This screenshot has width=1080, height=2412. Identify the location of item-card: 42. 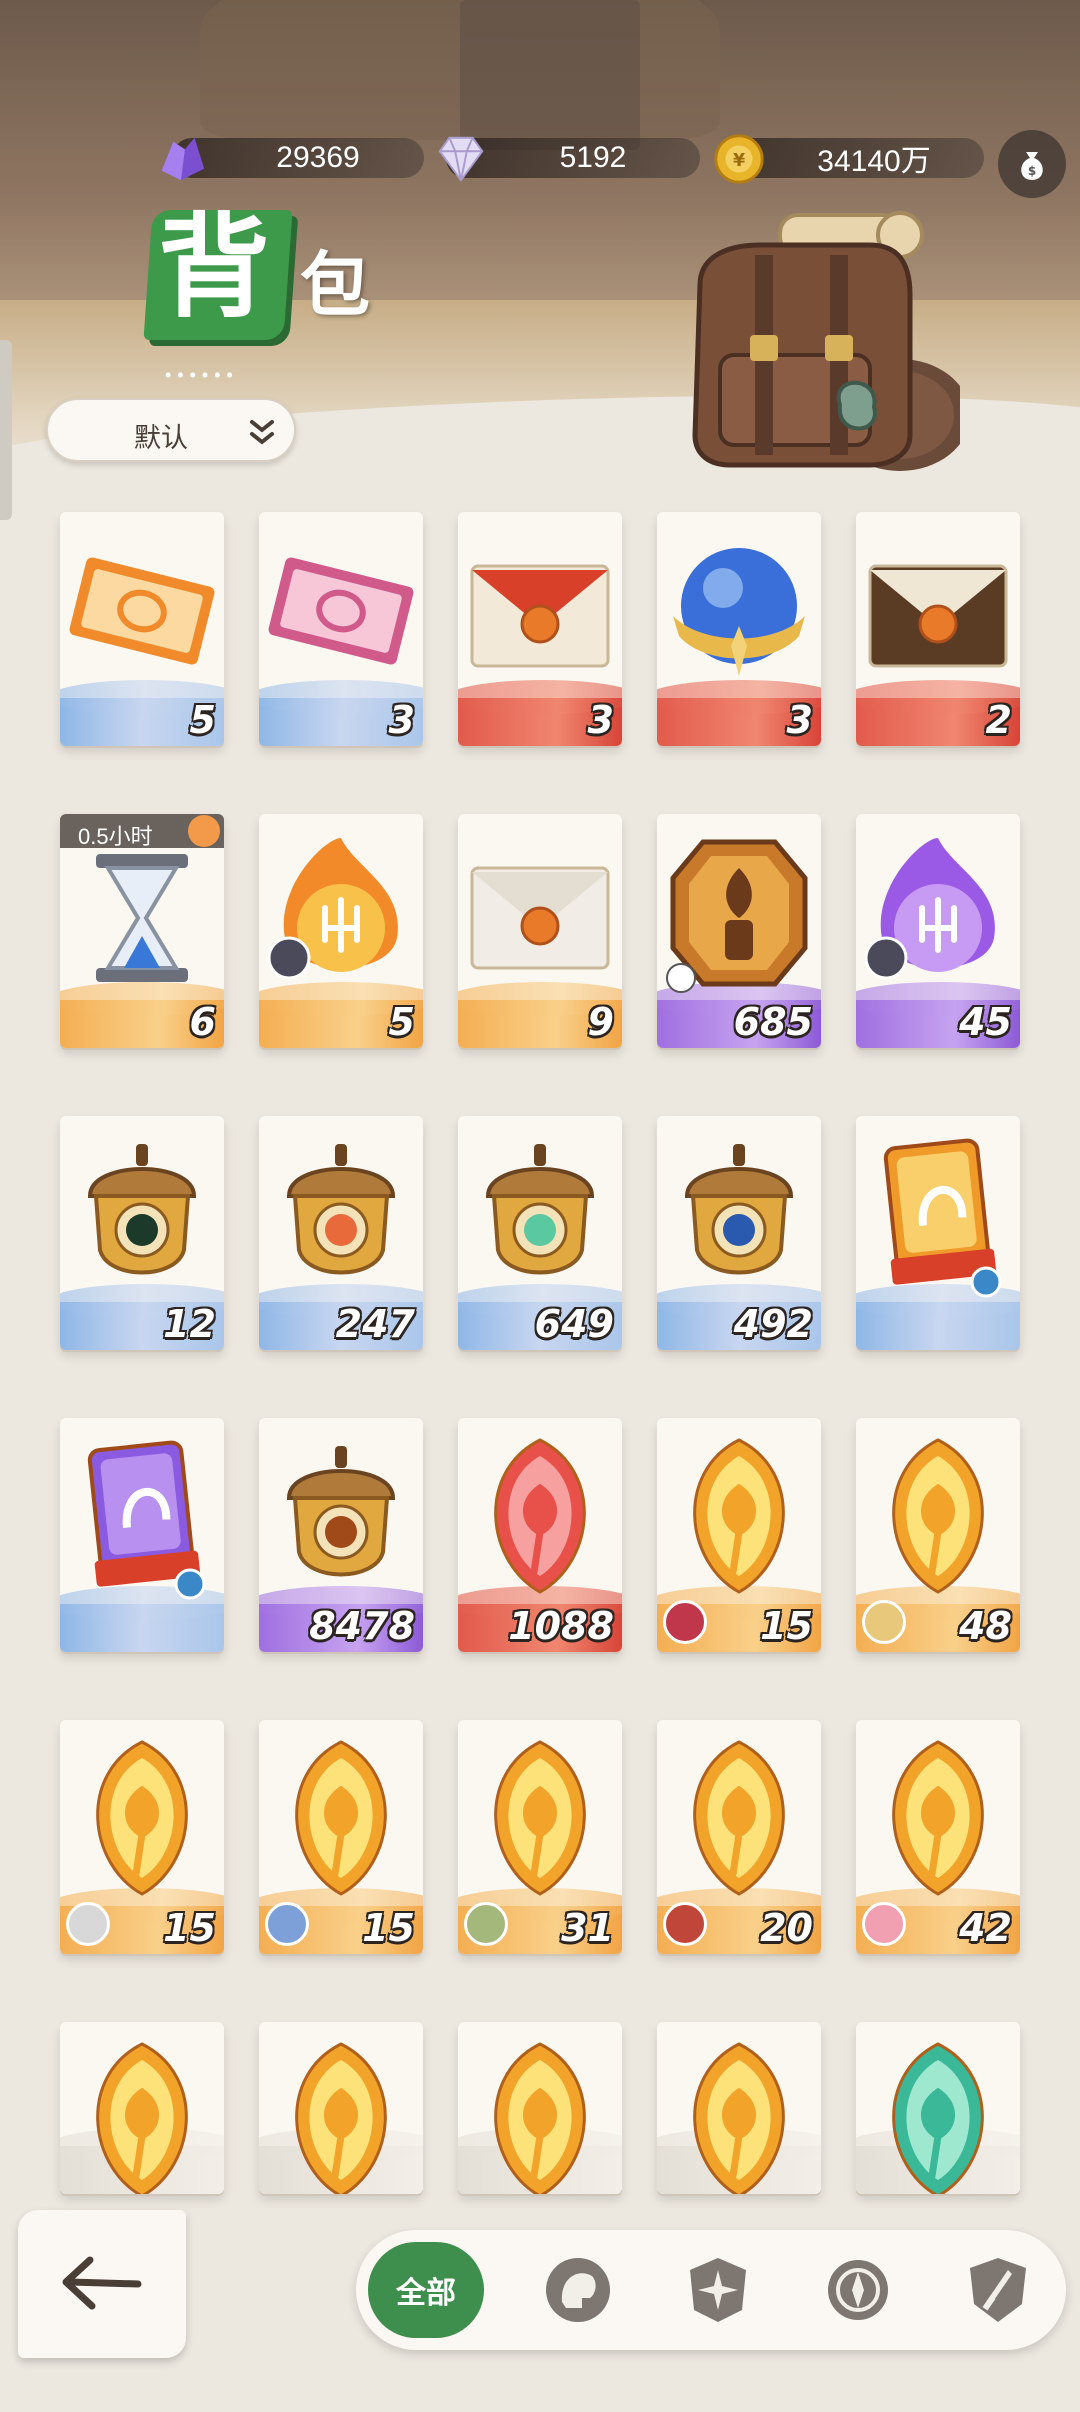
(938, 1837).